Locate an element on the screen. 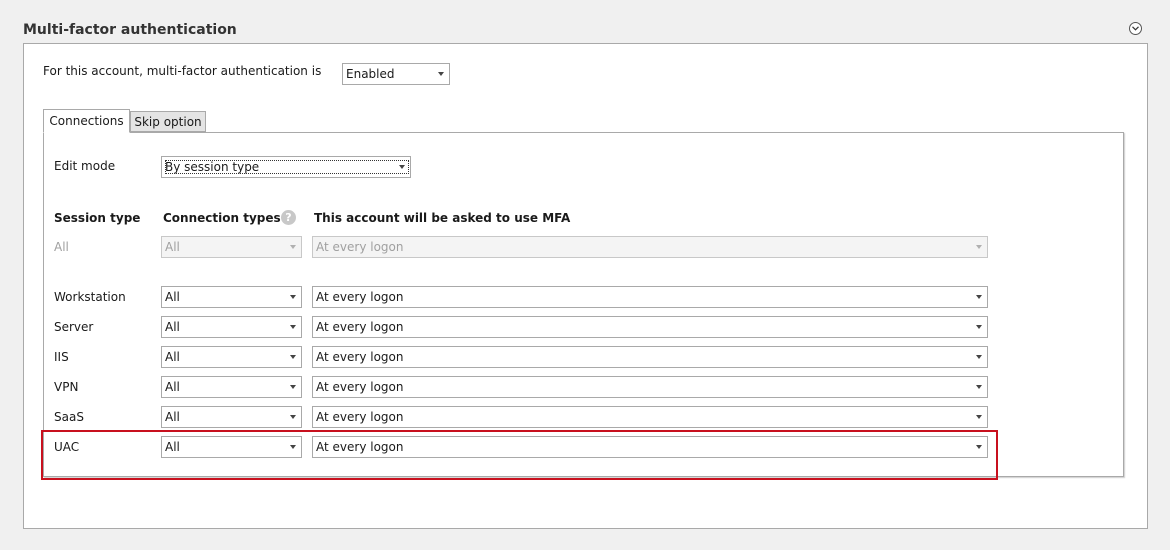  session-type-all-label: All is located at coordinates (61, 247).